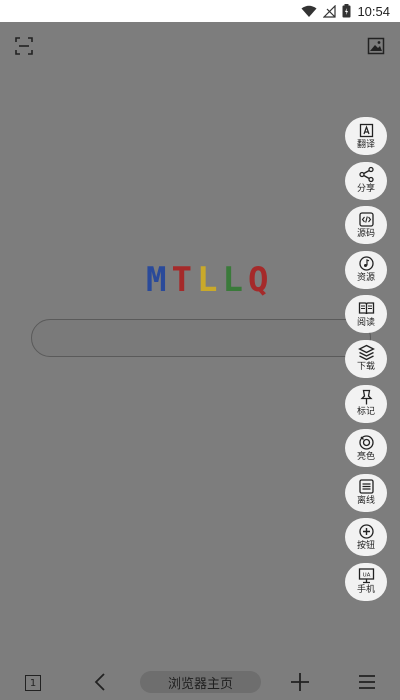  Describe the element at coordinates (365, 412) in the screenshot. I see `bookmark-label: 标记` at that location.